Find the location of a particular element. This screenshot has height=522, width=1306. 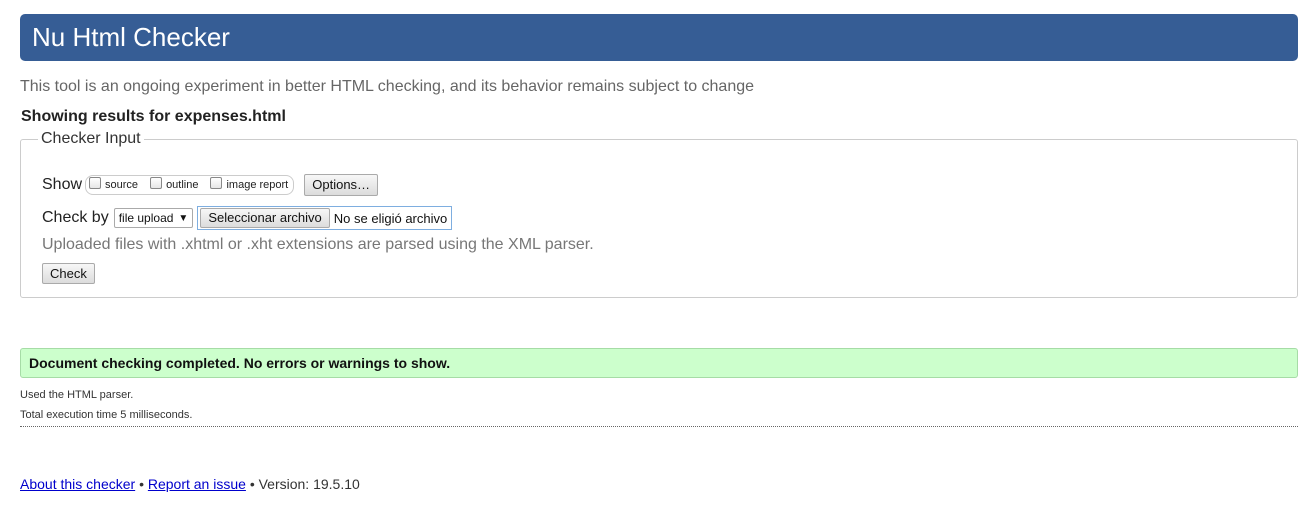

check-by-label: Check by is located at coordinates (75, 217).